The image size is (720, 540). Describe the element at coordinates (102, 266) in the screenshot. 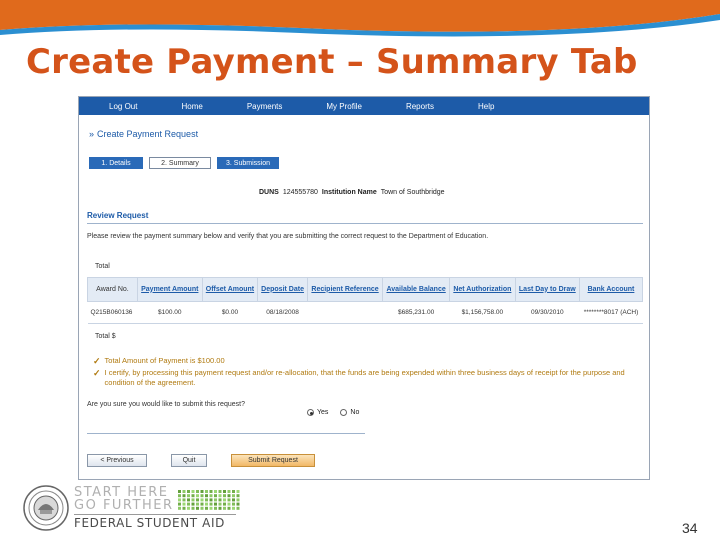

I see `total-label: Total` at that location.